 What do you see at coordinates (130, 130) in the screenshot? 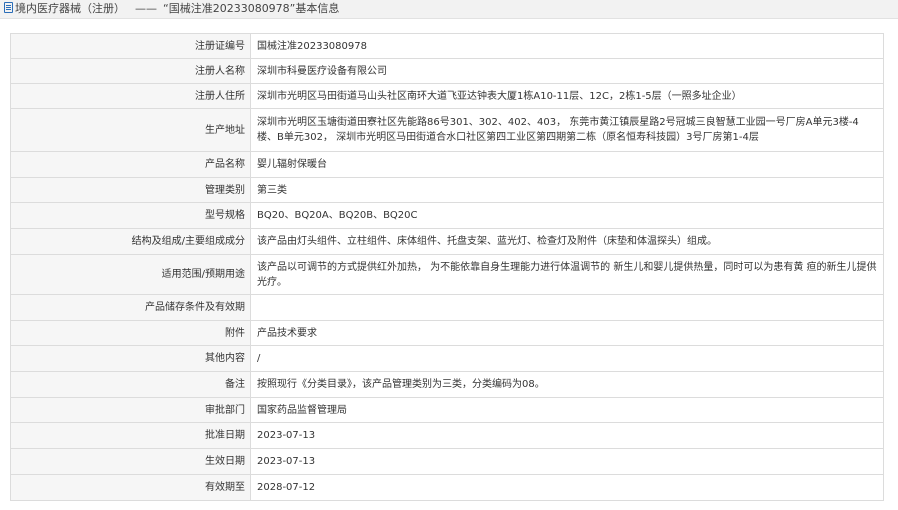
I see `row-label: 生产地址` at bounding box center [130, 130].